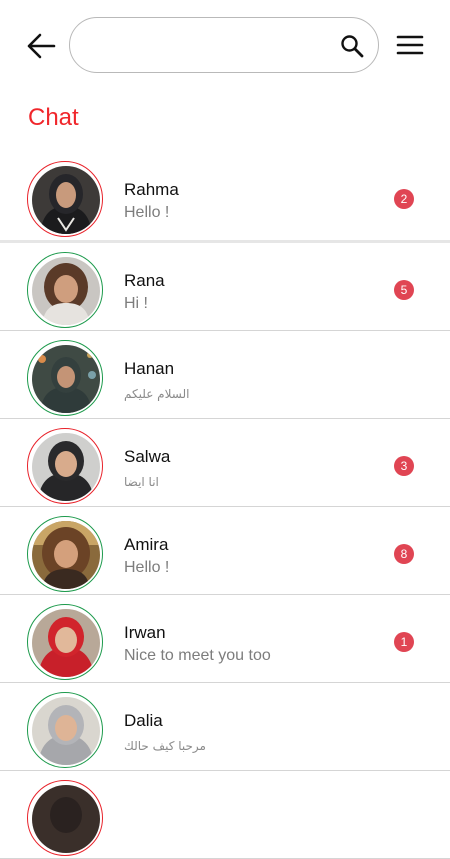 The width and height of the screenshot is (450, 859). I want to click on unread-badge: 8, so click(404, 554).